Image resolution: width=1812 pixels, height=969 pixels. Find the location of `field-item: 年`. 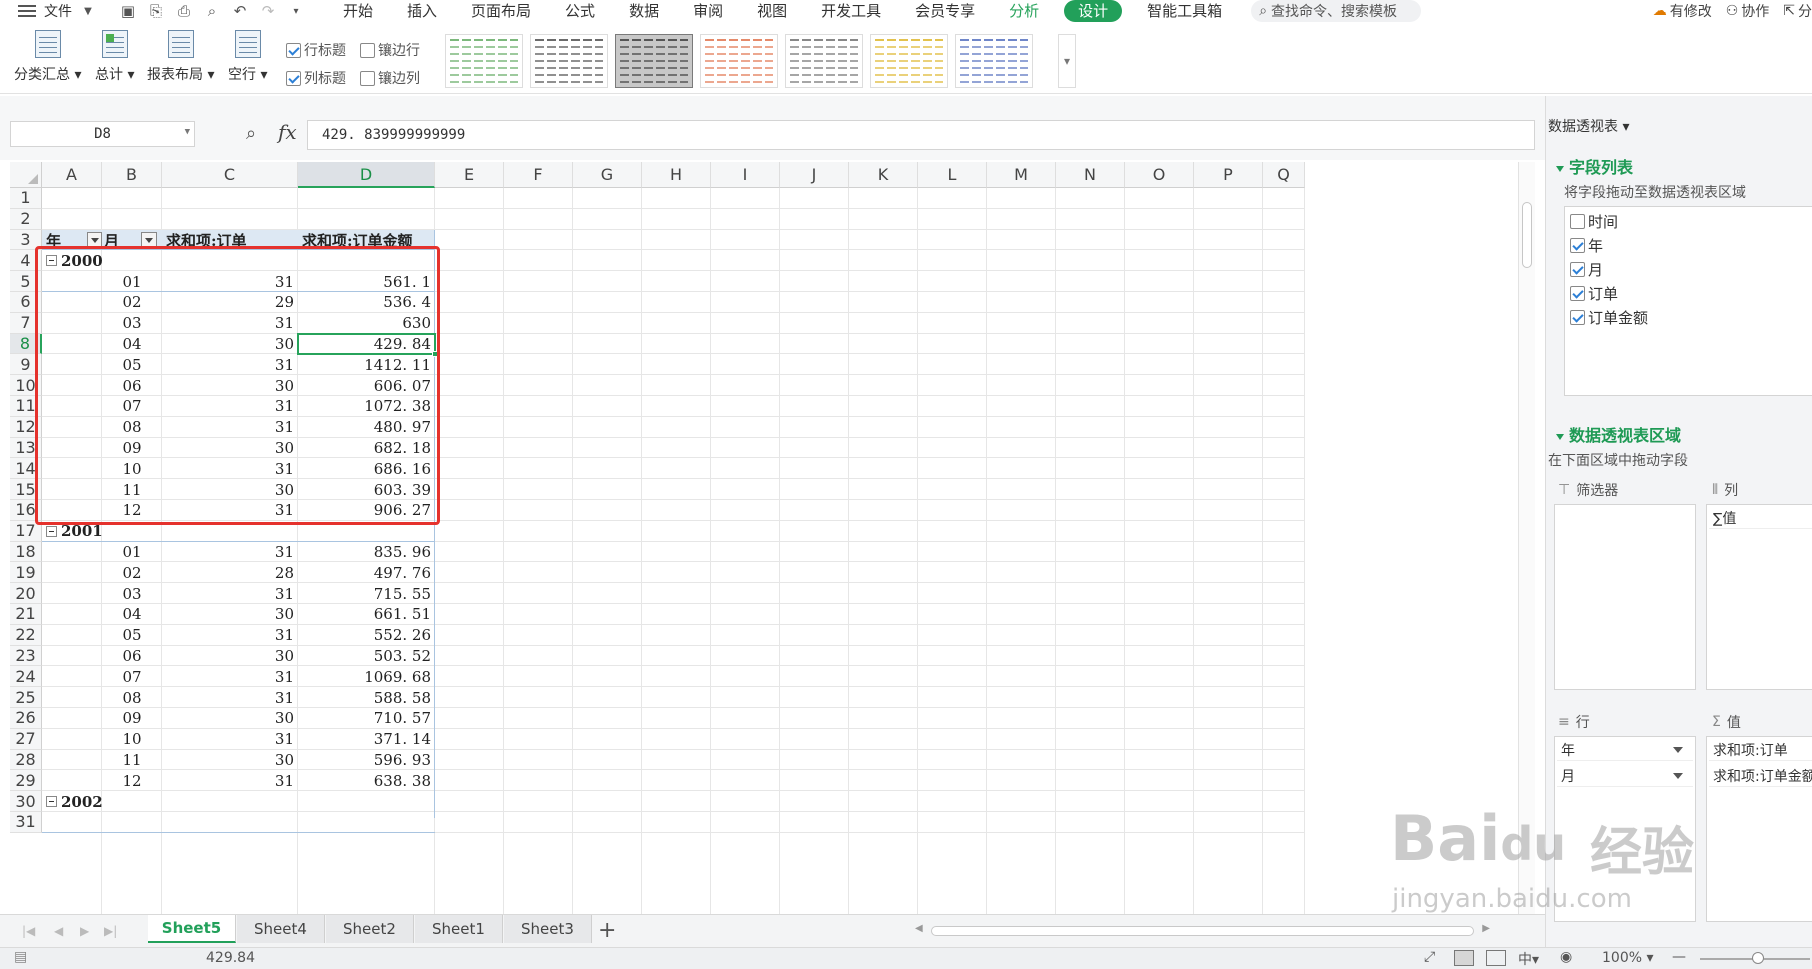

field-item: 年 is located at coordinates (1586, 245).